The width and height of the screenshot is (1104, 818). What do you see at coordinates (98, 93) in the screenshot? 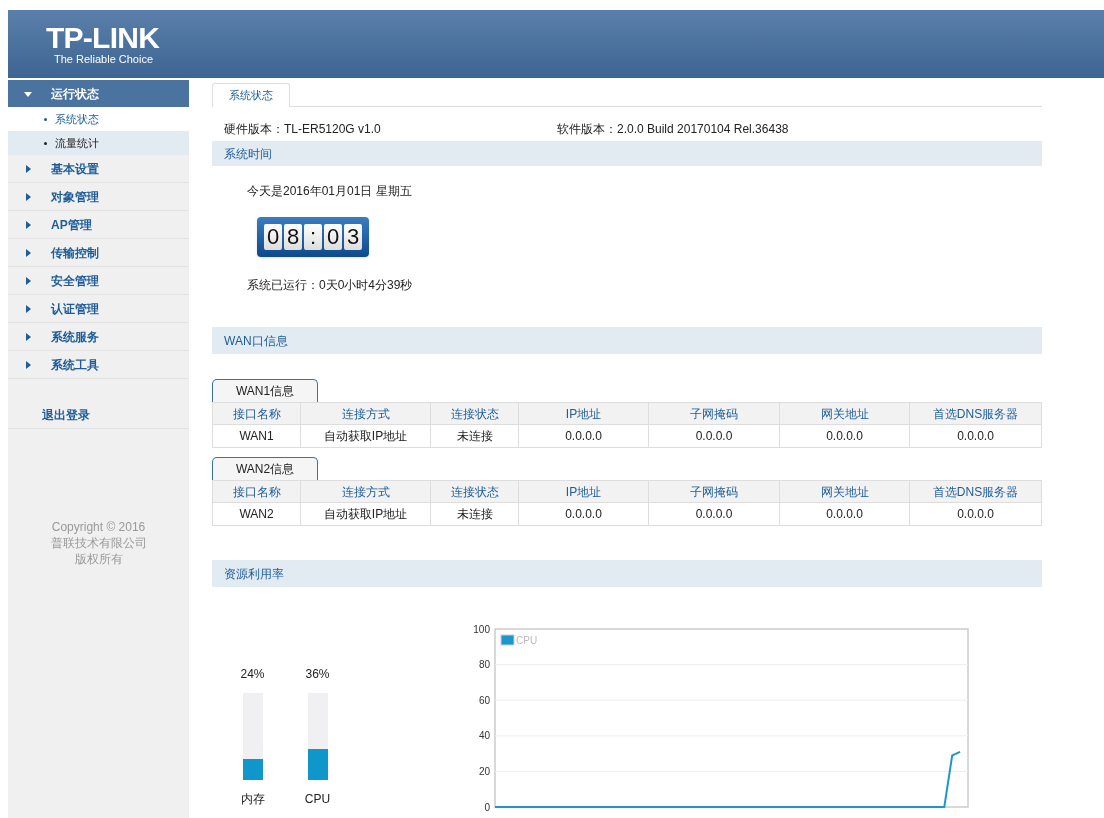
I see `nav-item: 运行状态` at bounding box center [98, 93].